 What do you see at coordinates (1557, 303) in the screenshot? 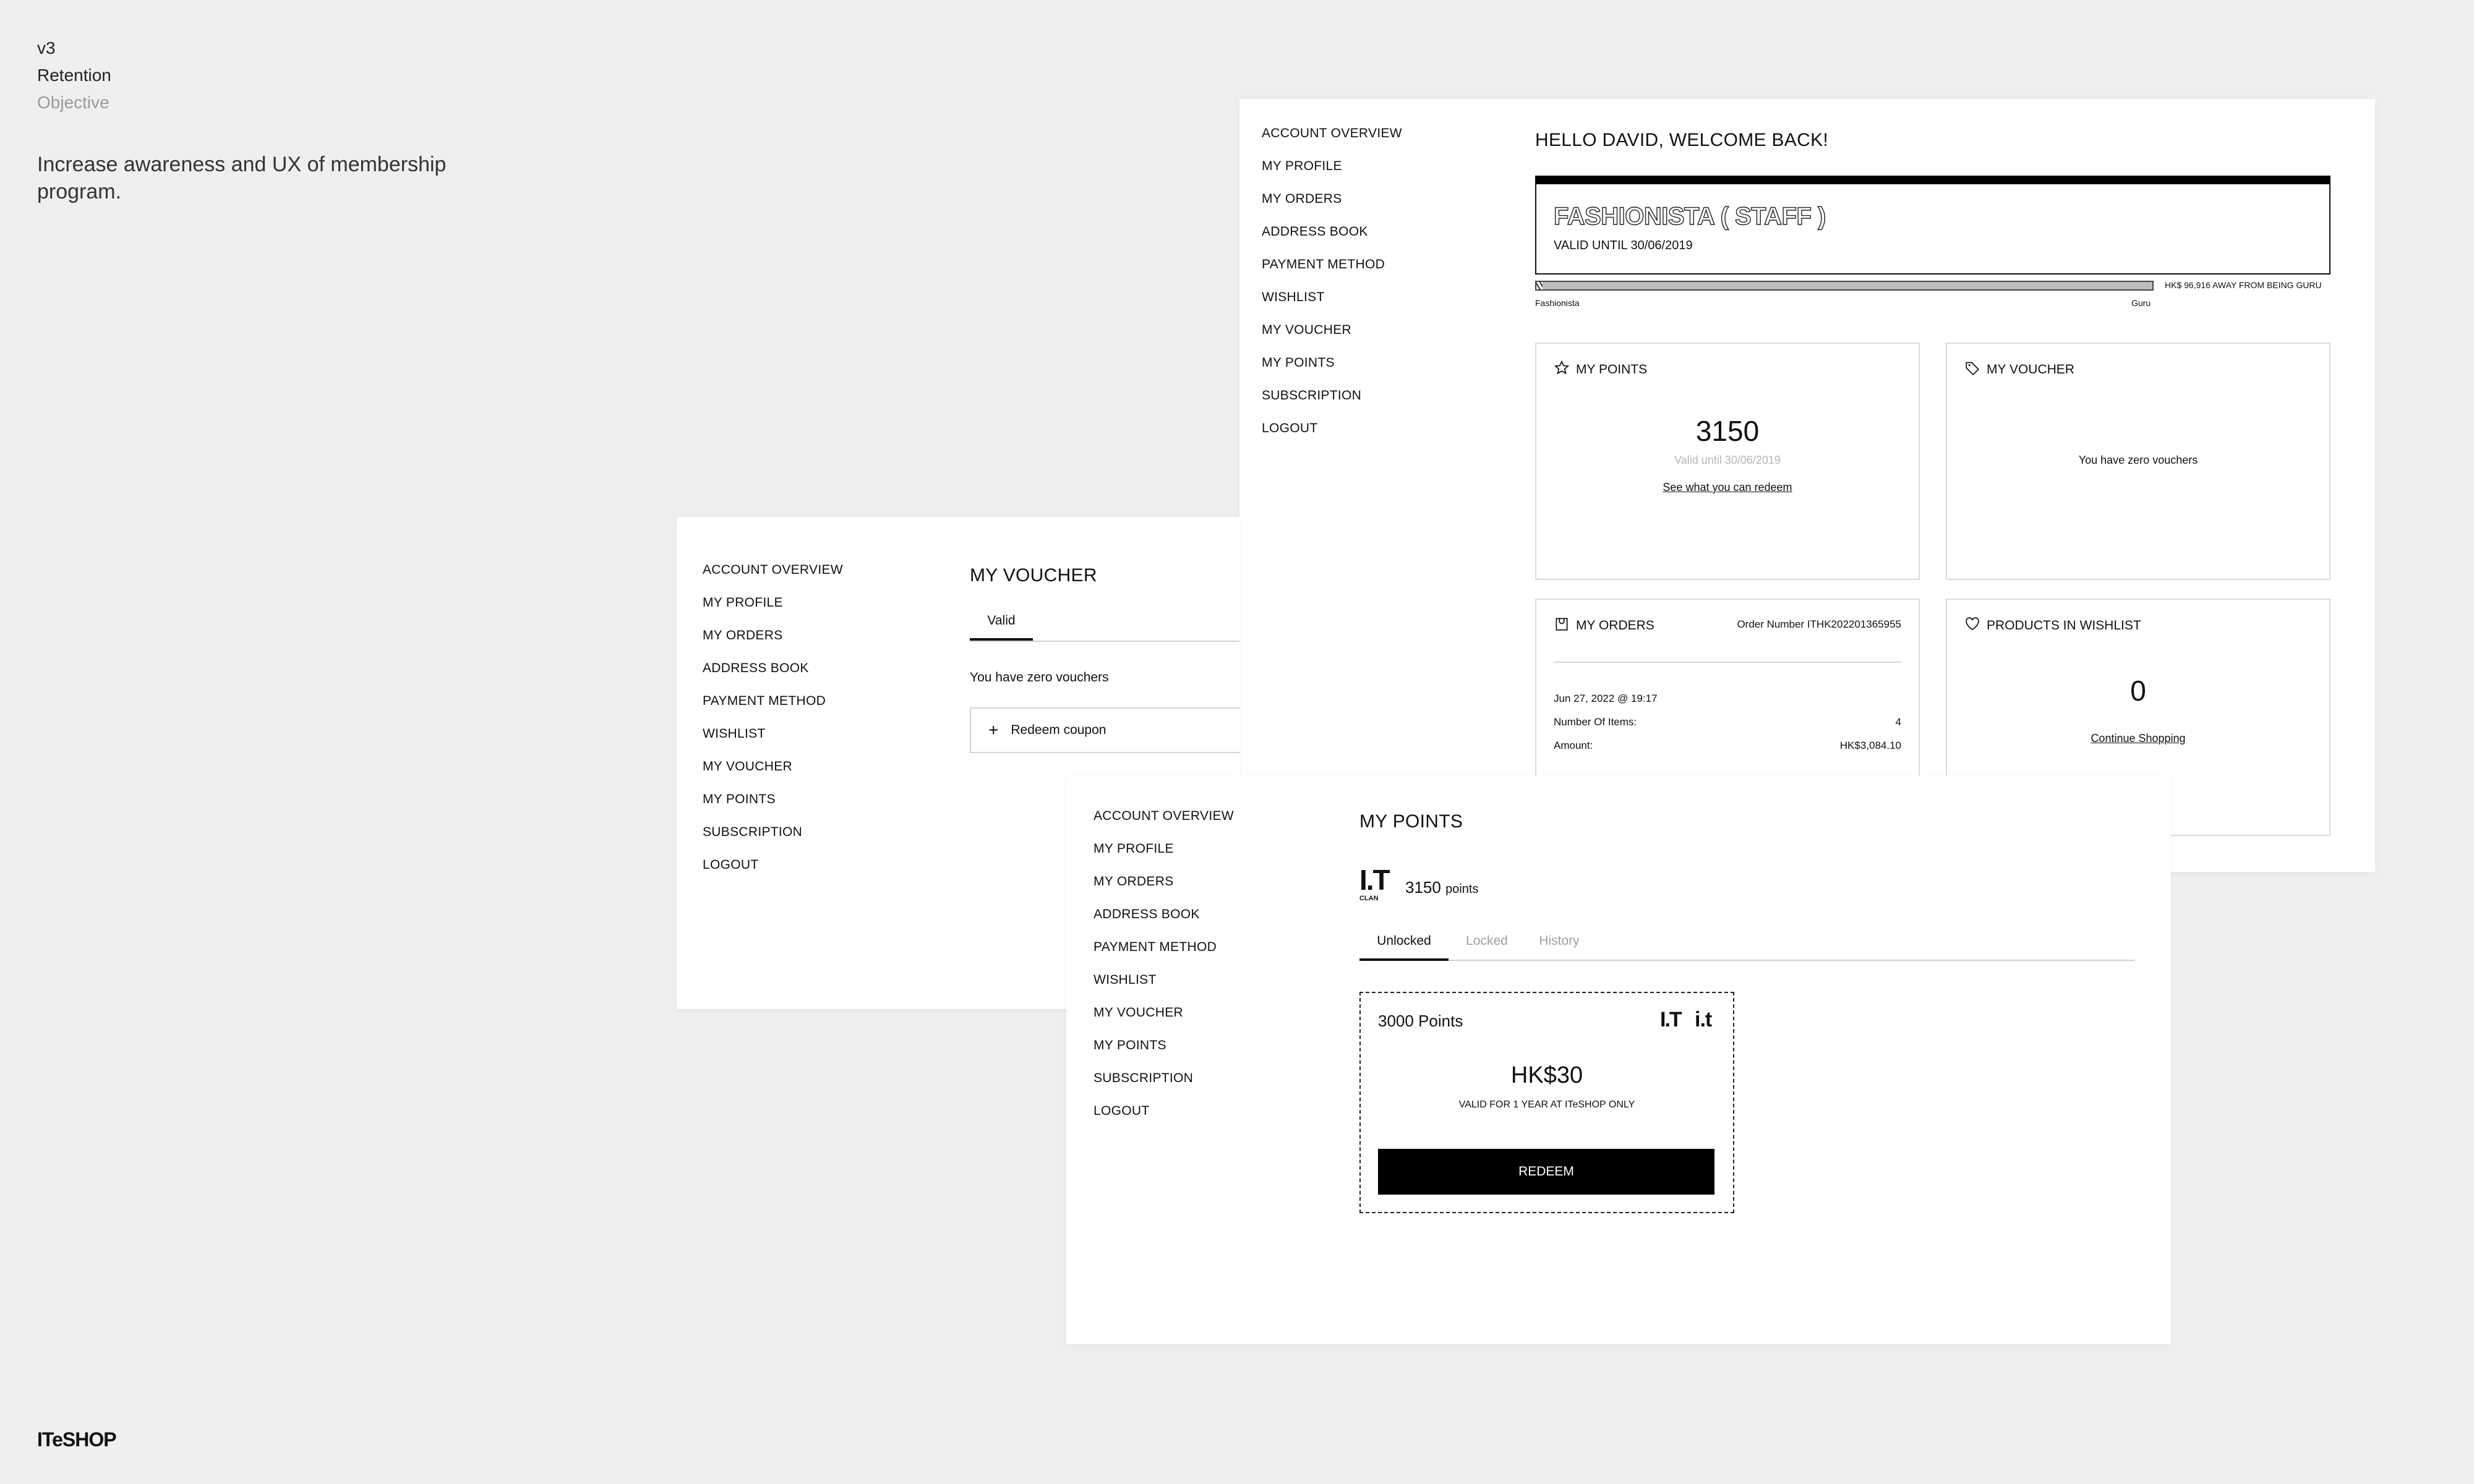
I see `tier-current-label: Fashionista` at bounding box center [1557, 303].